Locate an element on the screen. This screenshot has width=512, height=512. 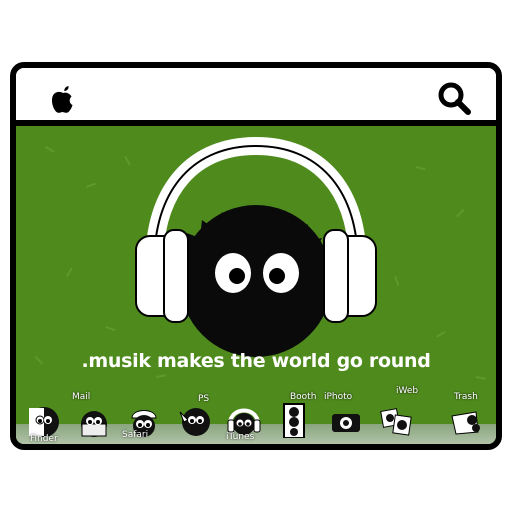
photo-booth-icon is located at coordinates (294, 420).